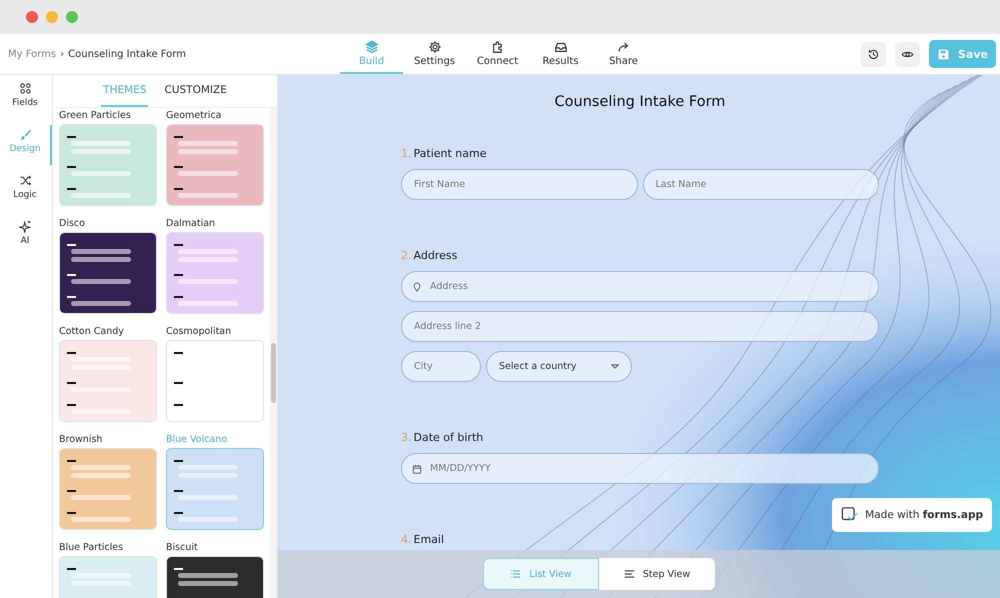 This screenshot has height=598, width=1000. Describe the element at coordinates (32, 54) in the screenshot. I see `breadcrumb-link: My Forms` at that location.